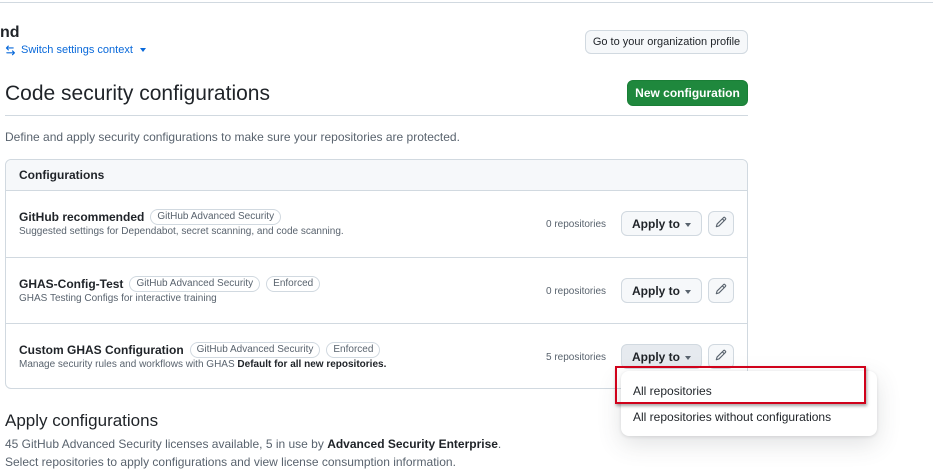 Image resolution: width=933 pixels, height=469 pixels. Describe the element at coordinates (101, 350) in the screenshot. I see `config-title: Custom GHAS Configuration` at that location.